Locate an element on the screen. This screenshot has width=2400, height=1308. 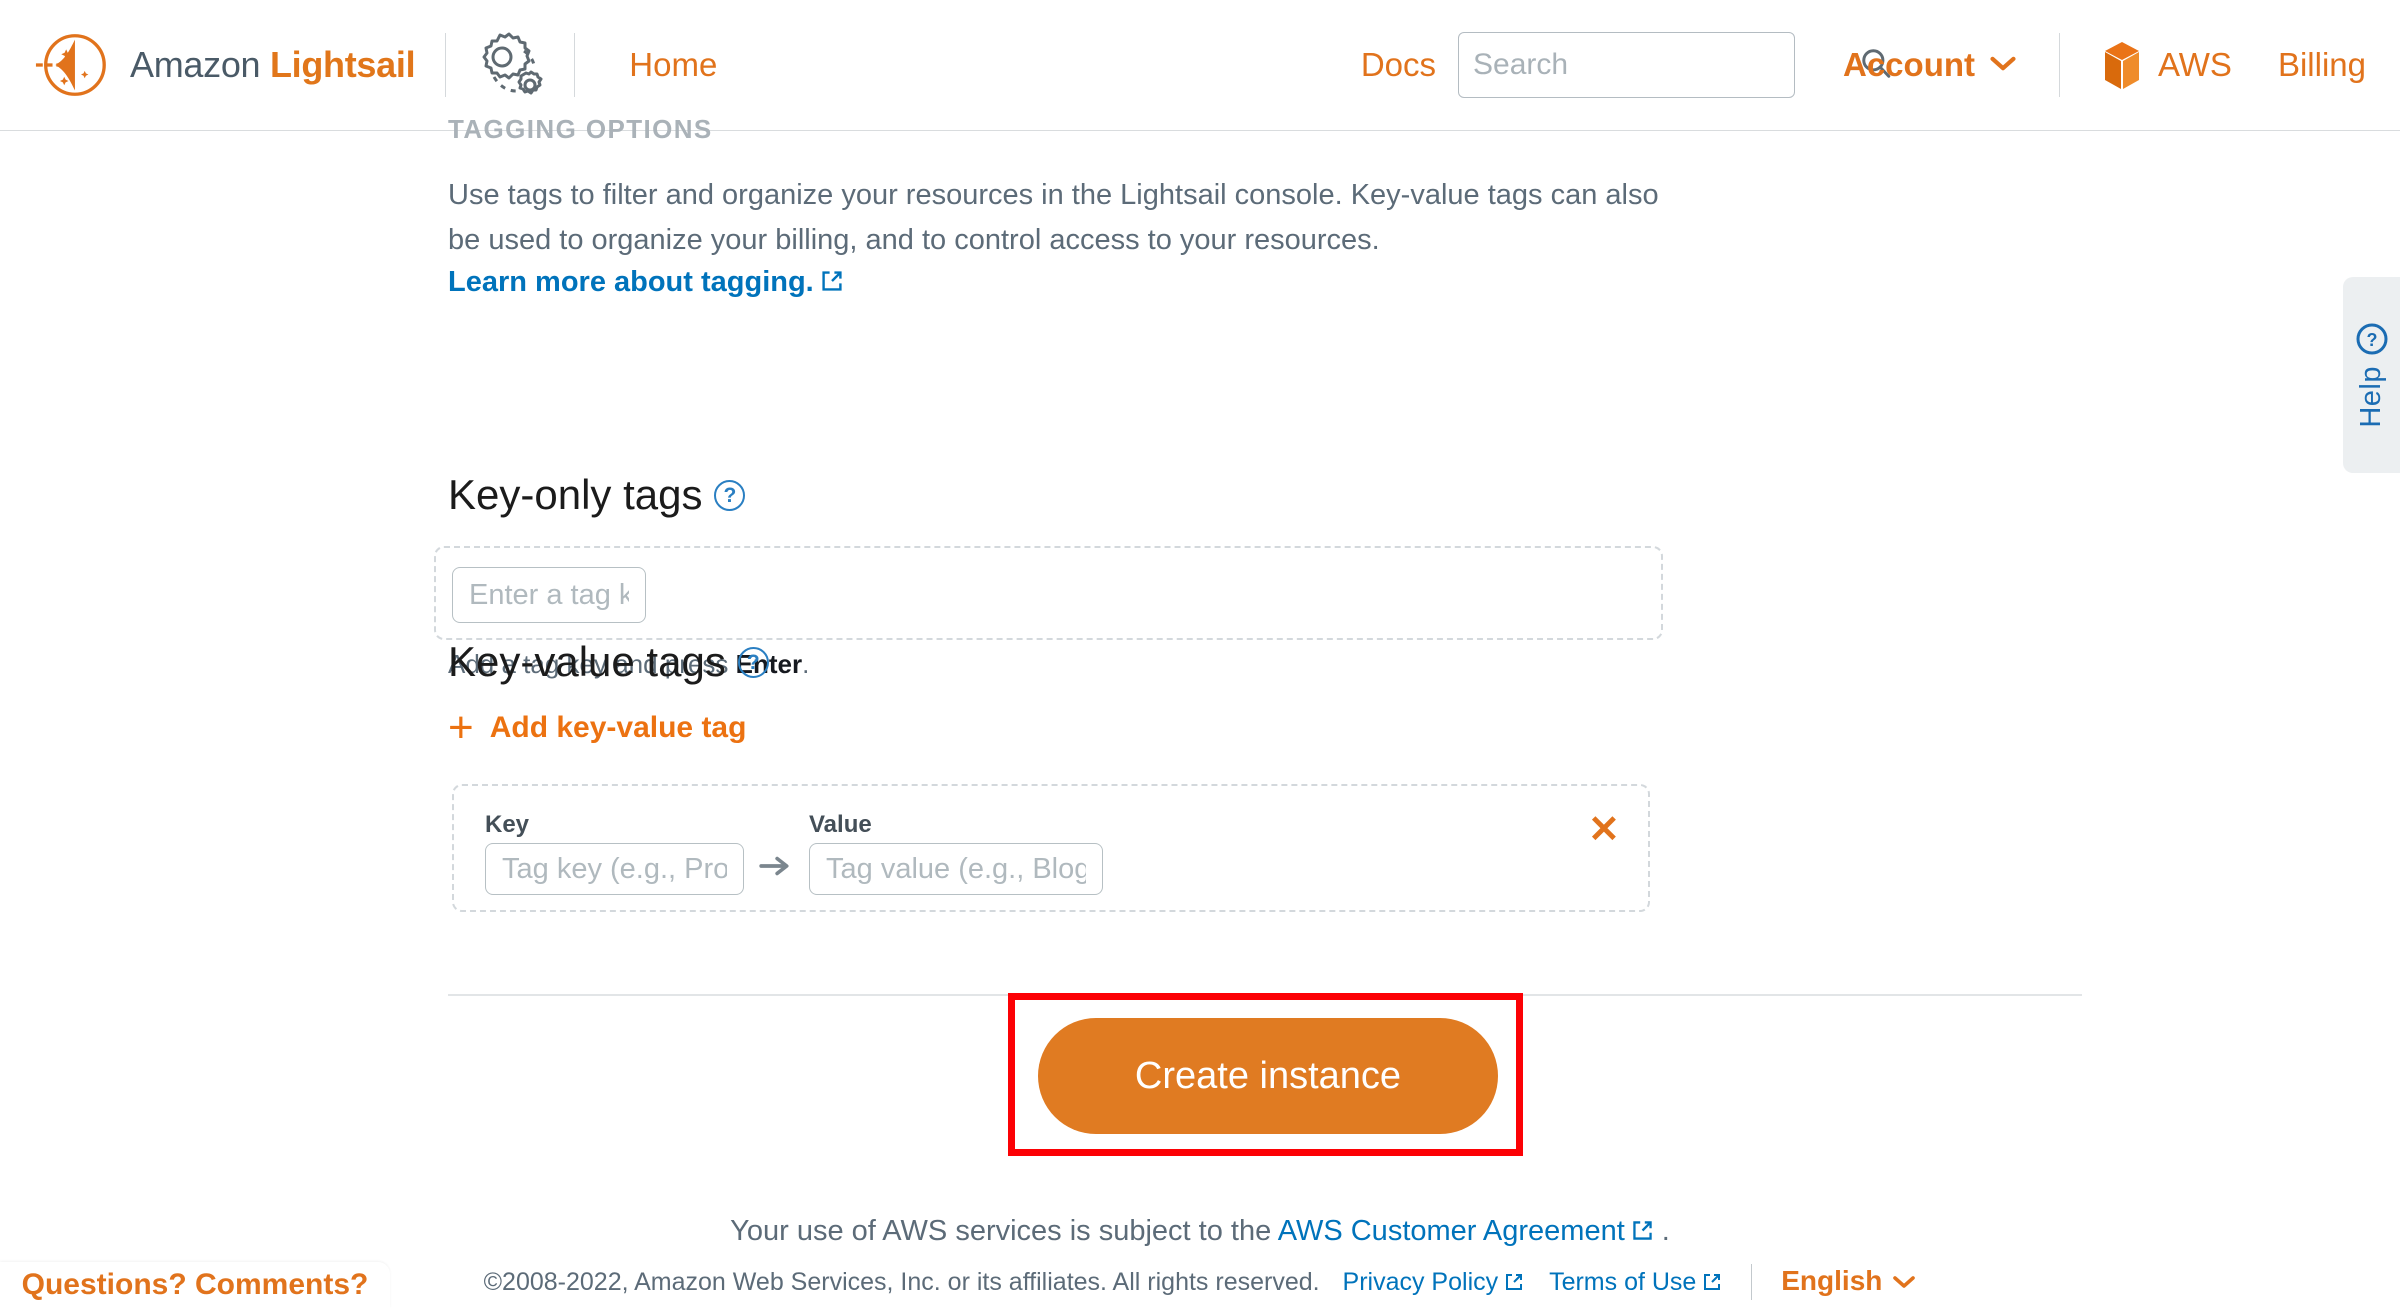
nav-docs-link: Docs is located at coordinates (1398, 65).